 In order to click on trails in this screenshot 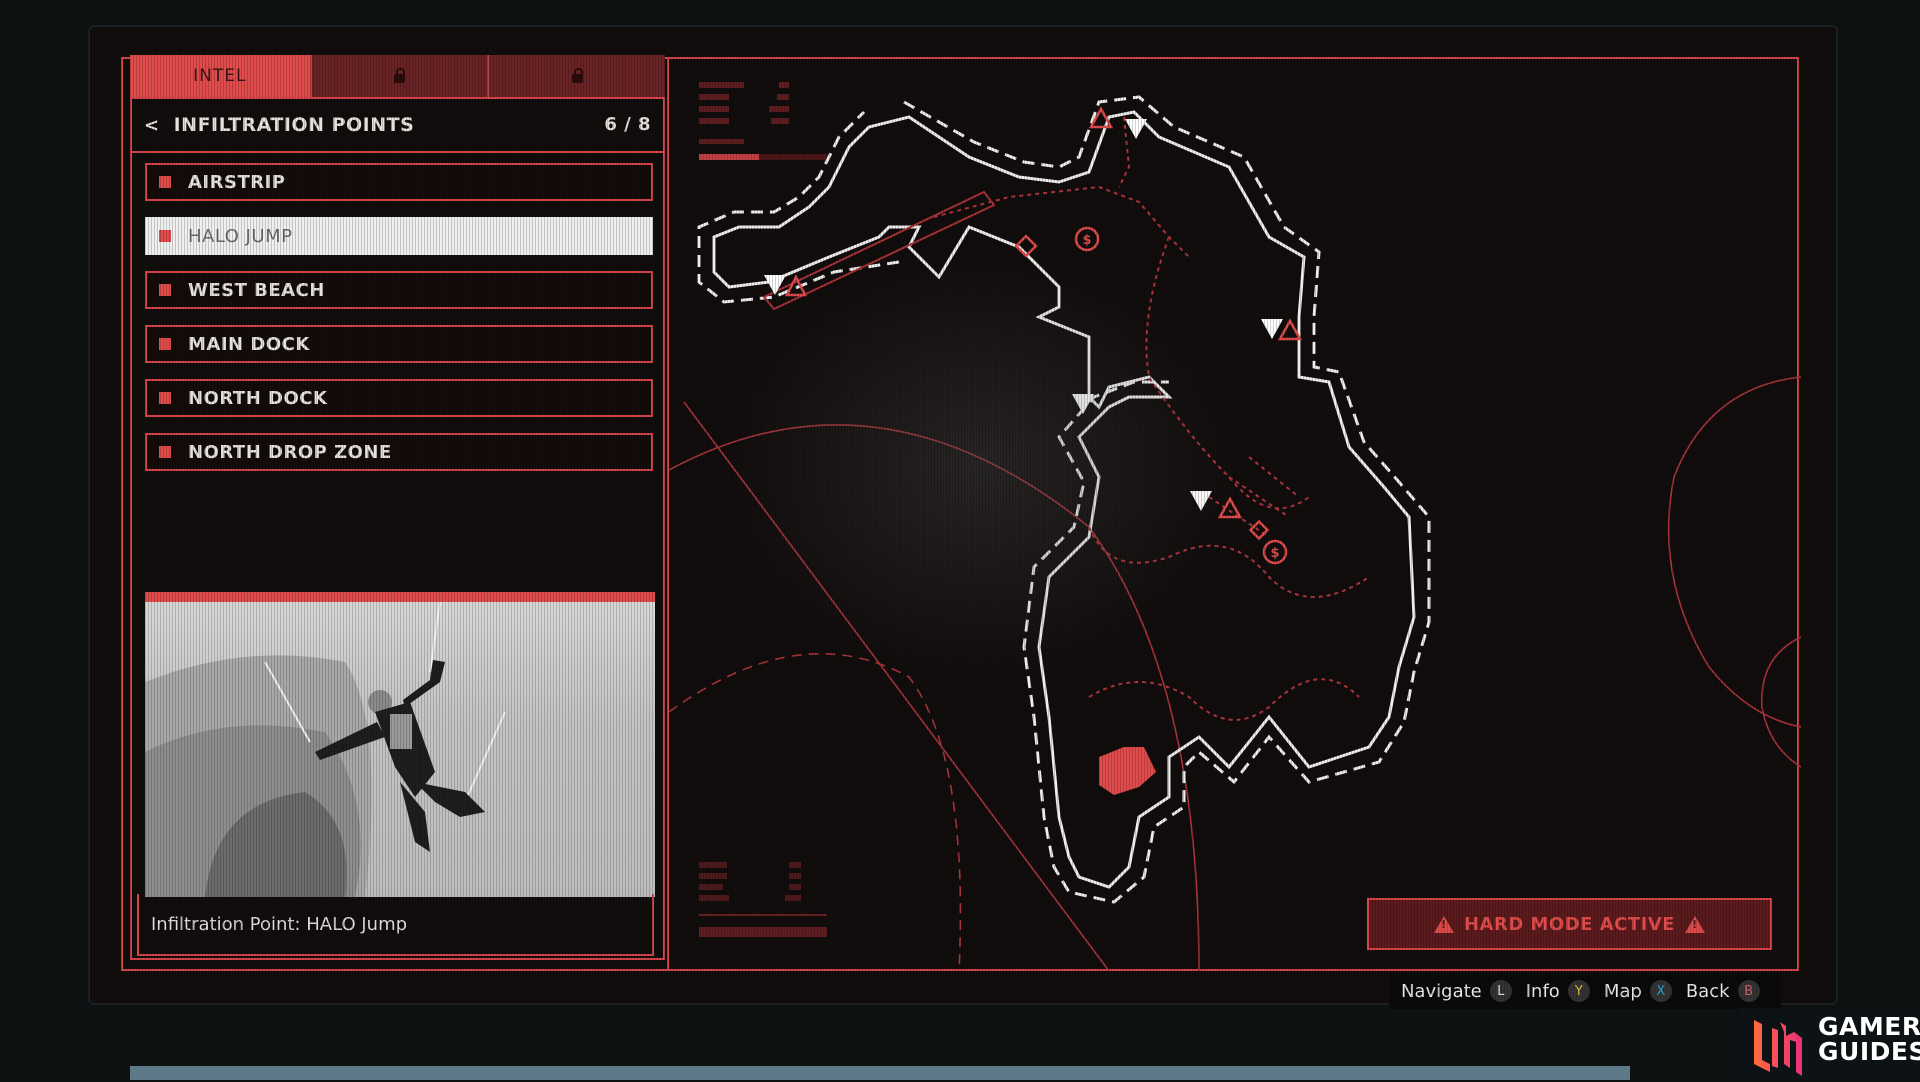, I will do `click(1151, 418)`.